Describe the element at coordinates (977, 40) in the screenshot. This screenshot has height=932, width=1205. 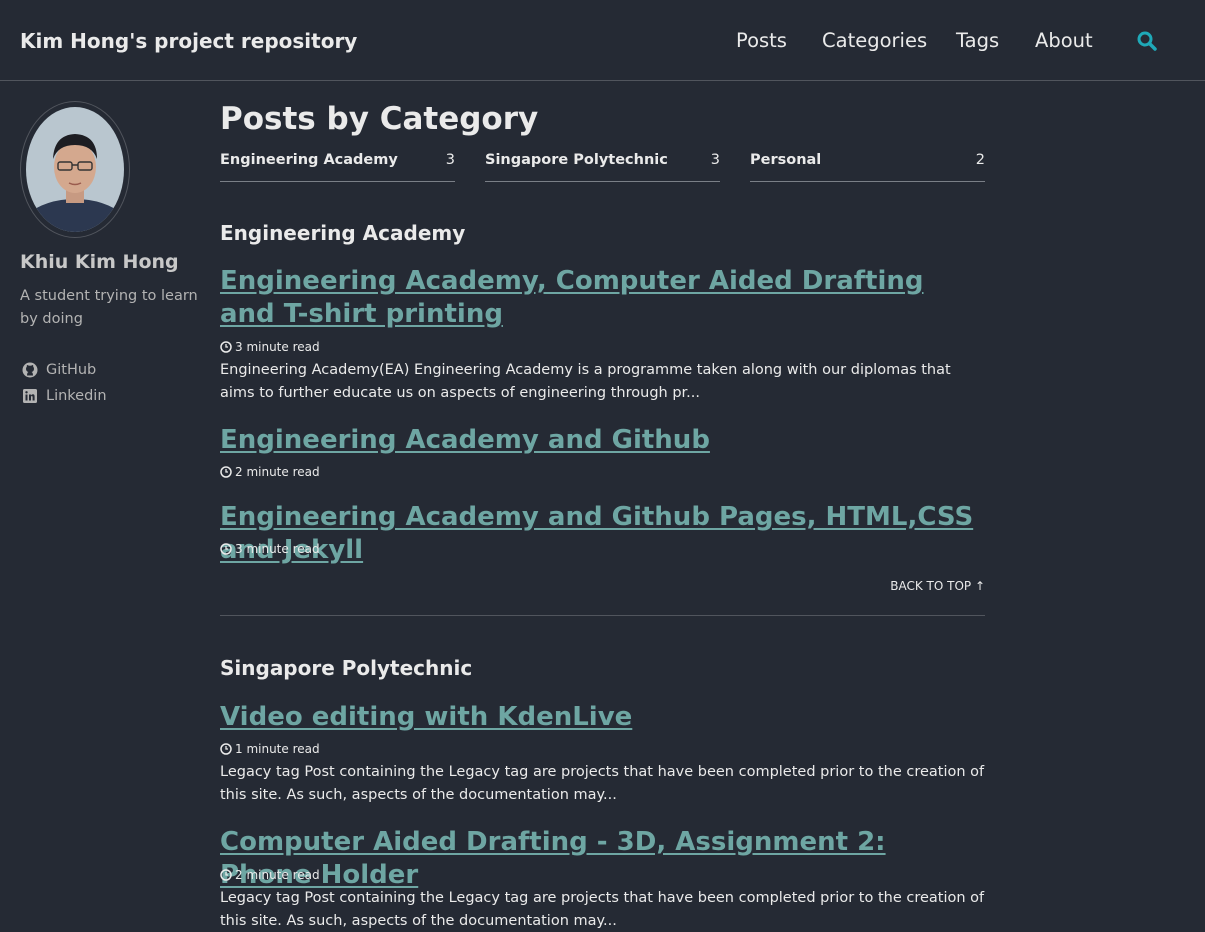
I see `nav-tags: Tags` at that location.